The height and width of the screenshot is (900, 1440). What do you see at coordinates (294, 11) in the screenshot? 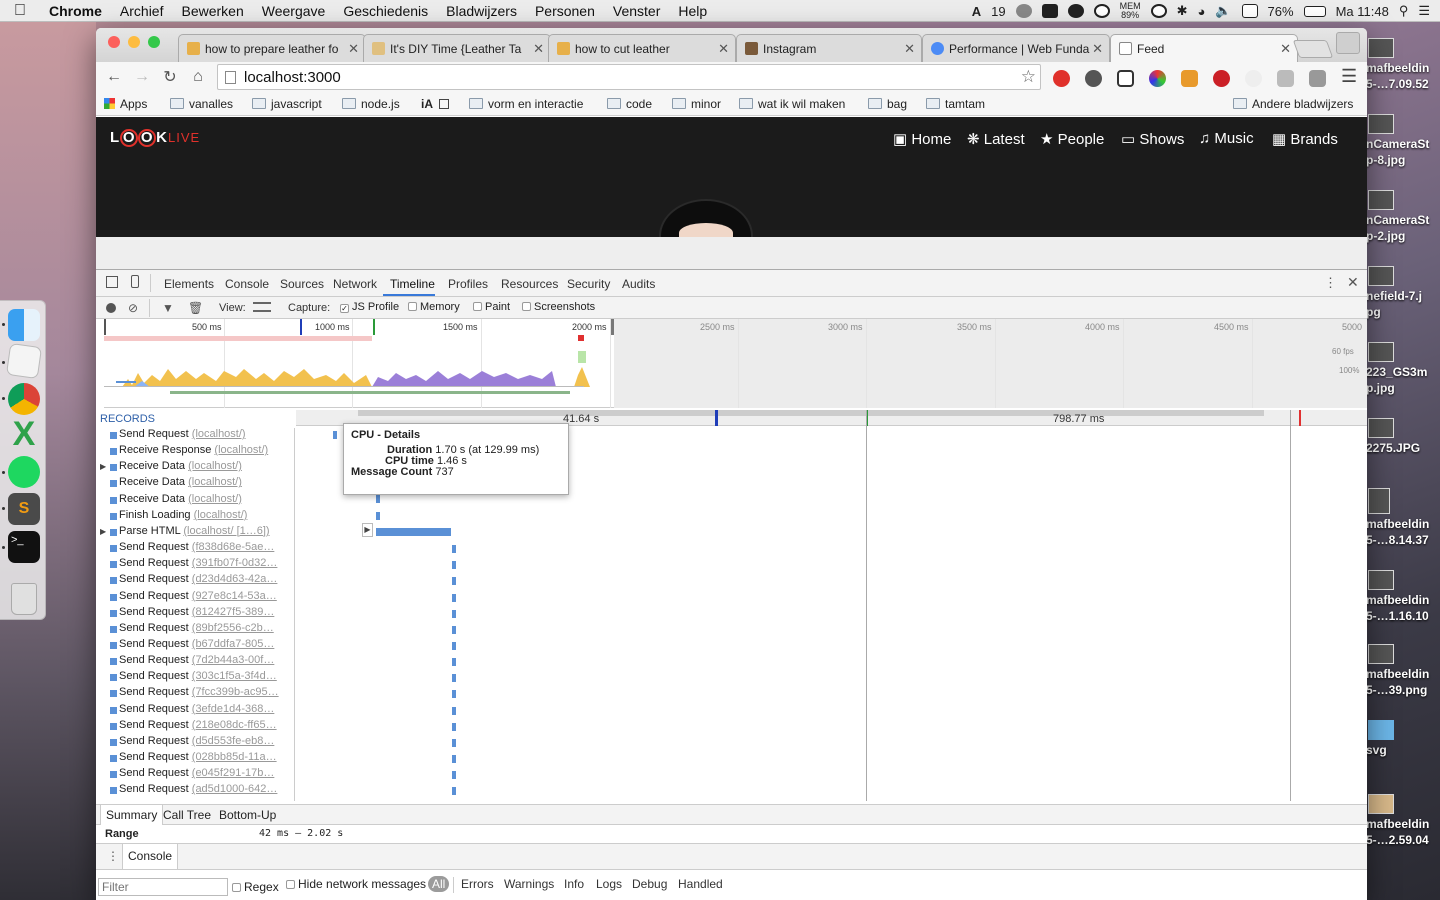
I see `menu-weergave: Weergave` at bounding box center [294, 11].